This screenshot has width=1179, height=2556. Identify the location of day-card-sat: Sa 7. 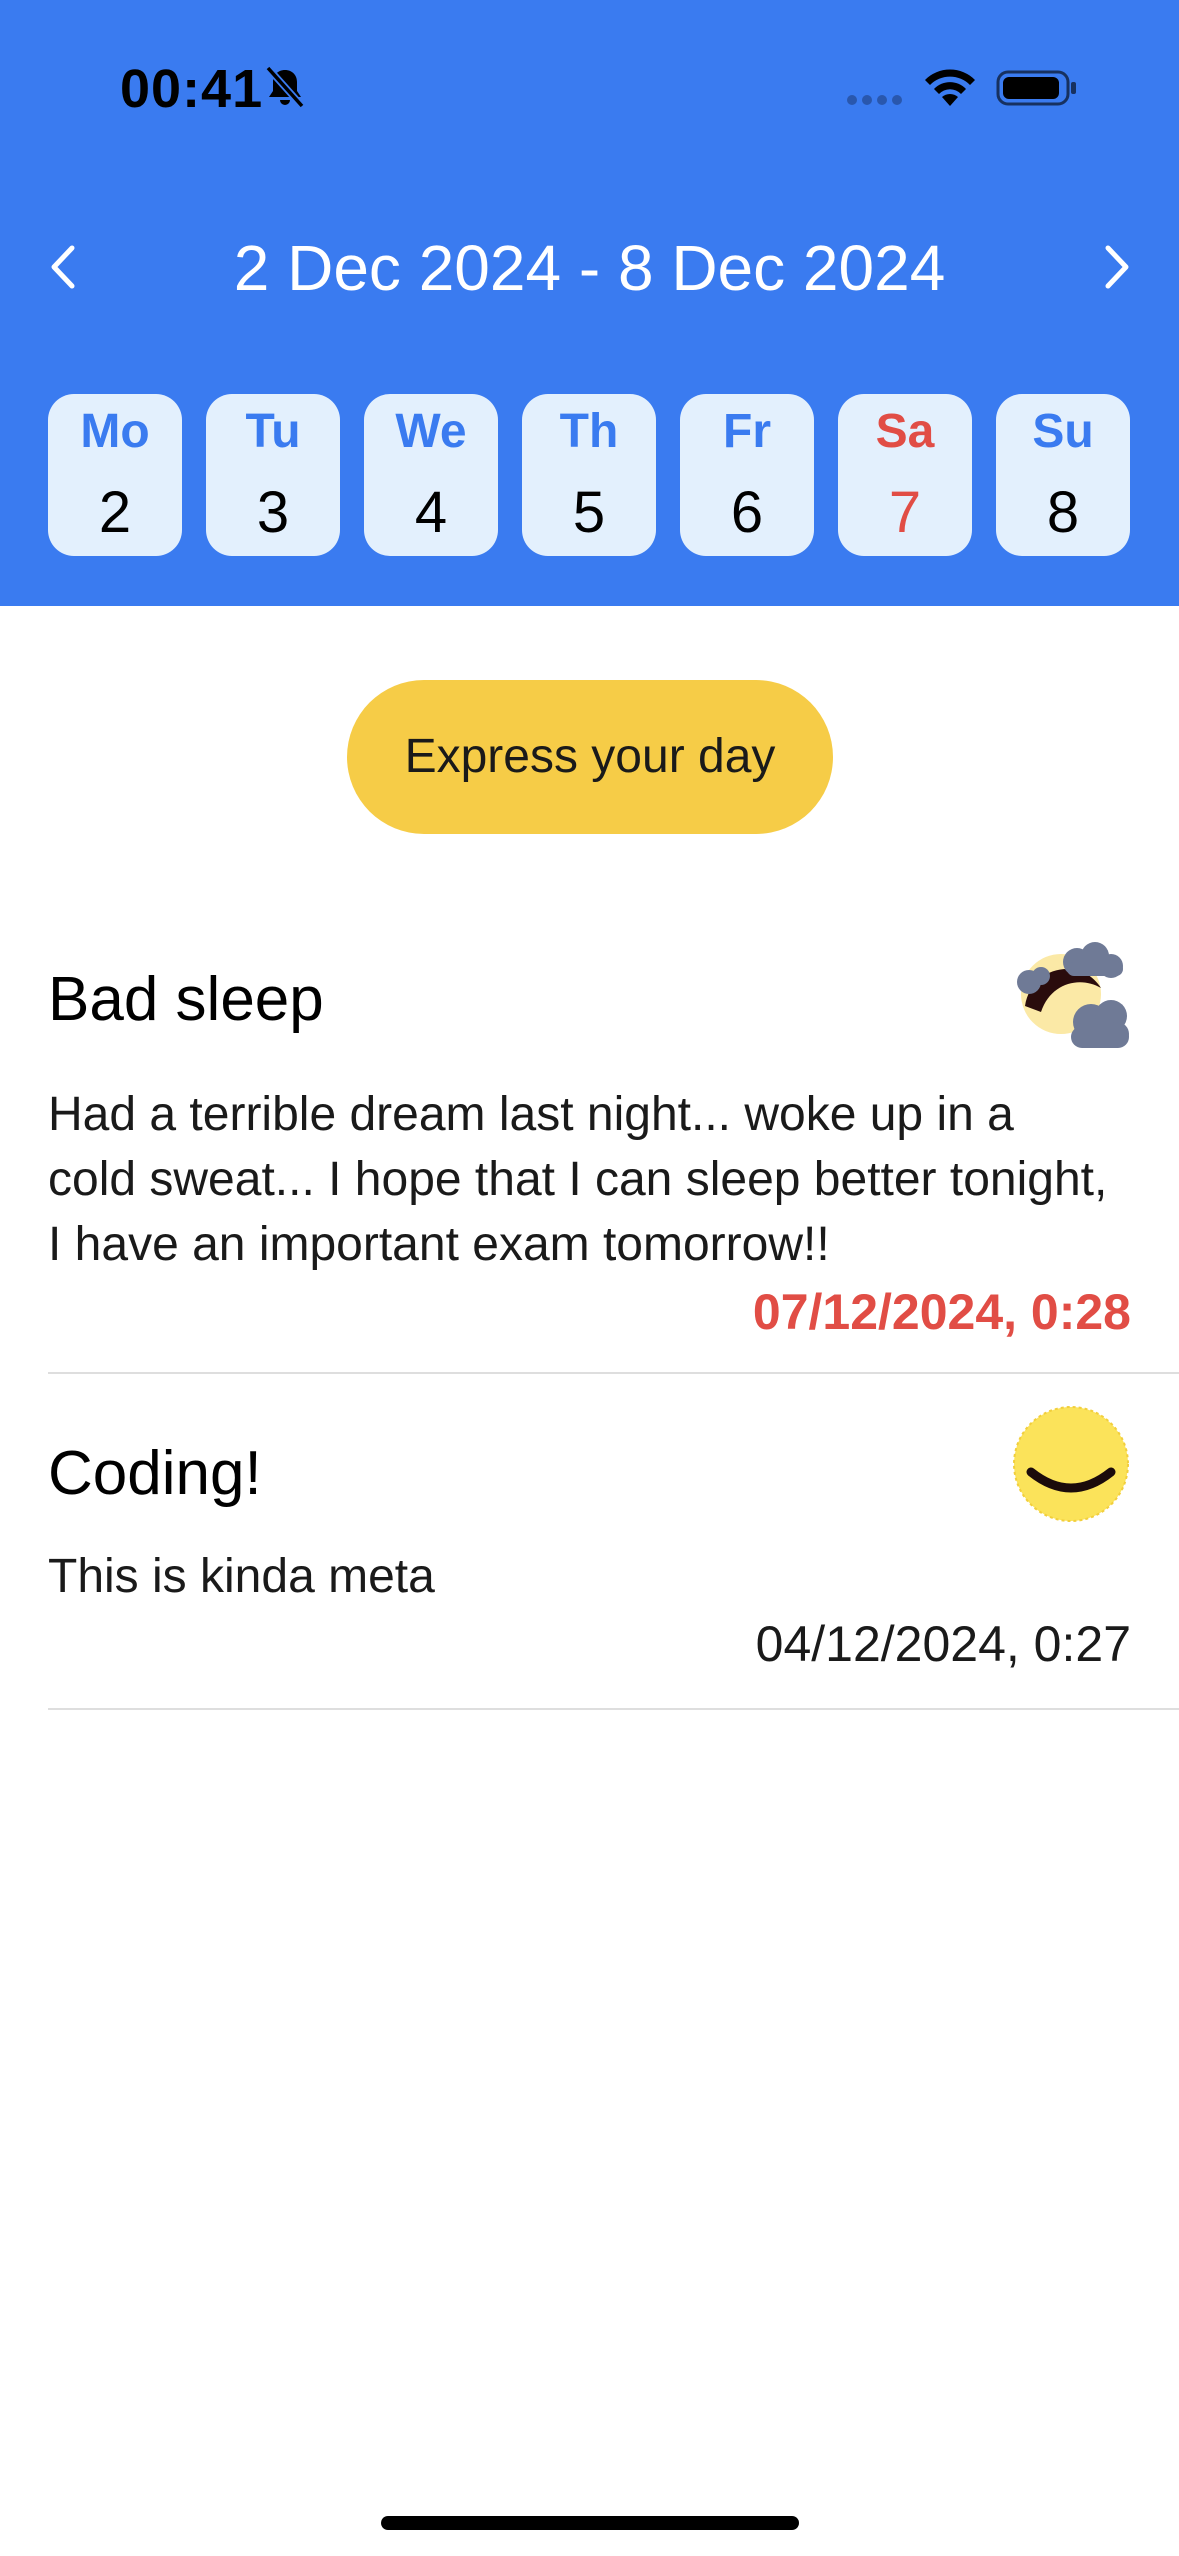
(905, 475).